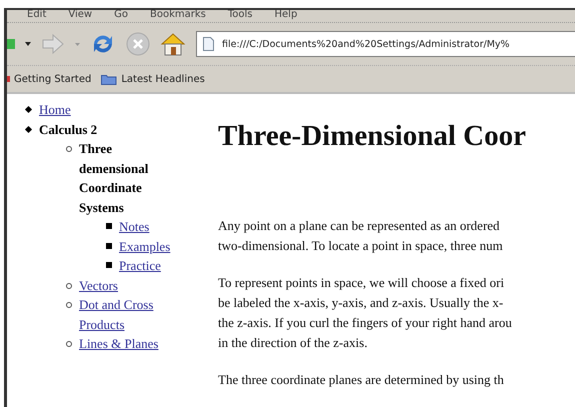  What do you see at coordinates (361, 380) in the screenshot?
I see `paragraph-line: The three coordinate planes are determined by using th` at bounding box center [361, 380].